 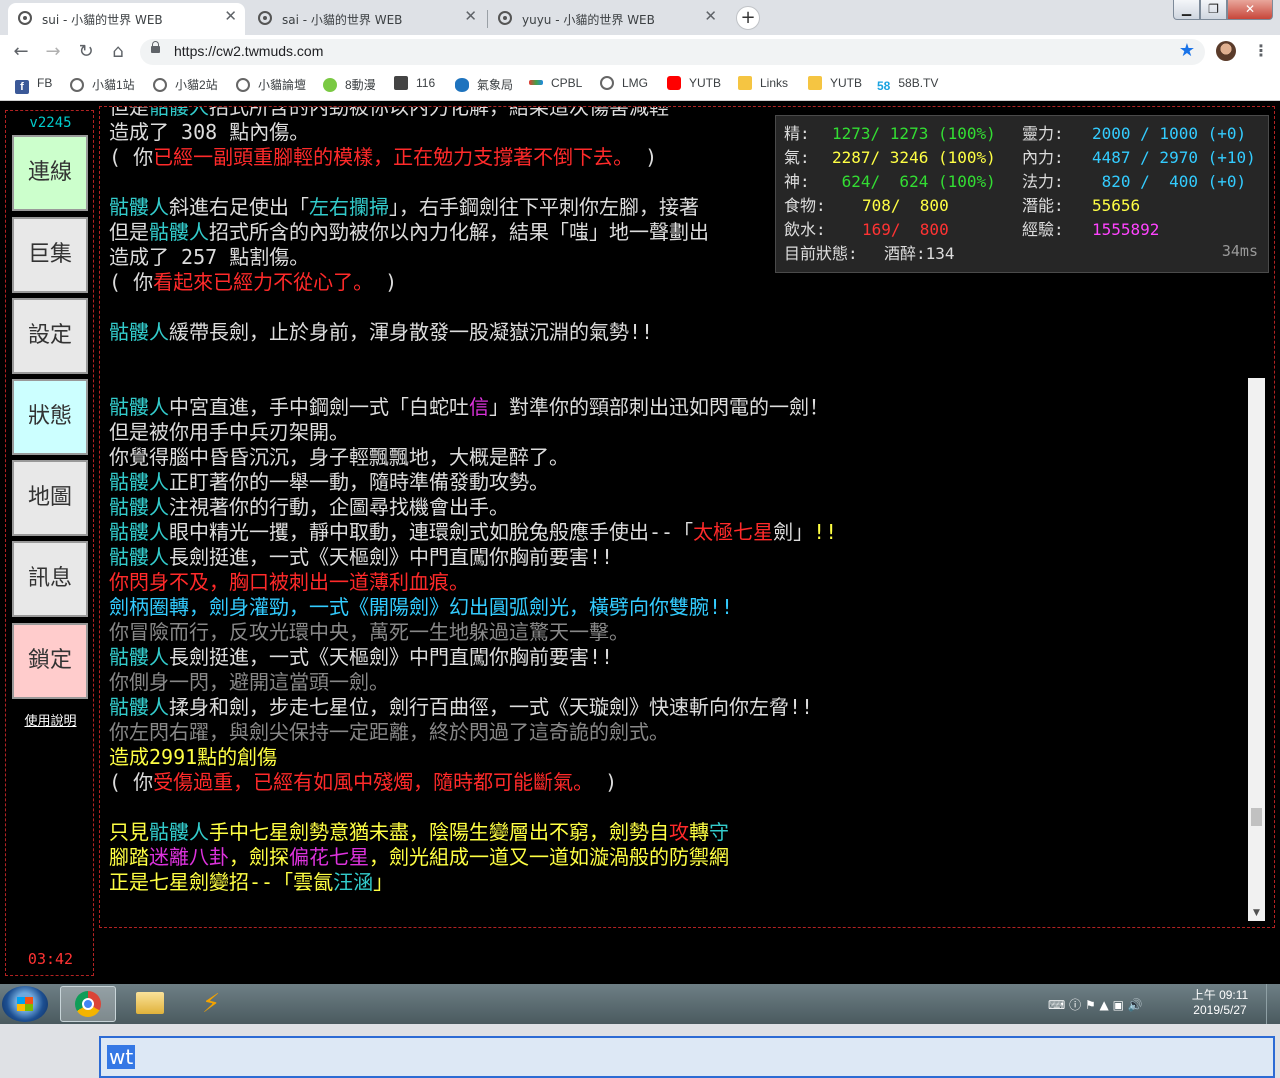 What do you see at coordinates (1095, 1004) in the screenshot?
I see `system-tray: ⌨ ⓘ ⚑ ▲ ▣ 🔊` at bounding box center [1095, 1004].